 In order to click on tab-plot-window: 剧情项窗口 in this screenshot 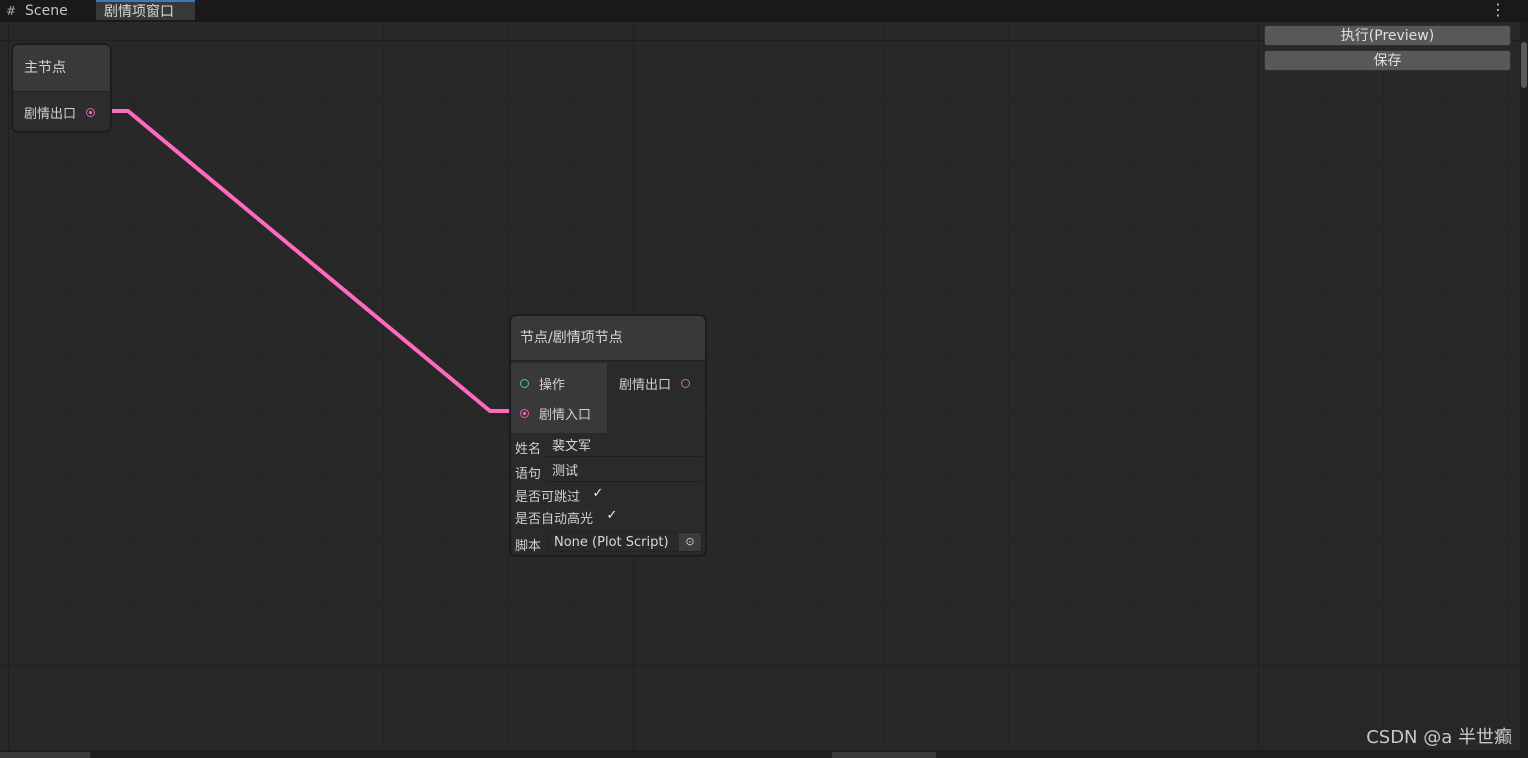, I will do `click(145, 10)`.